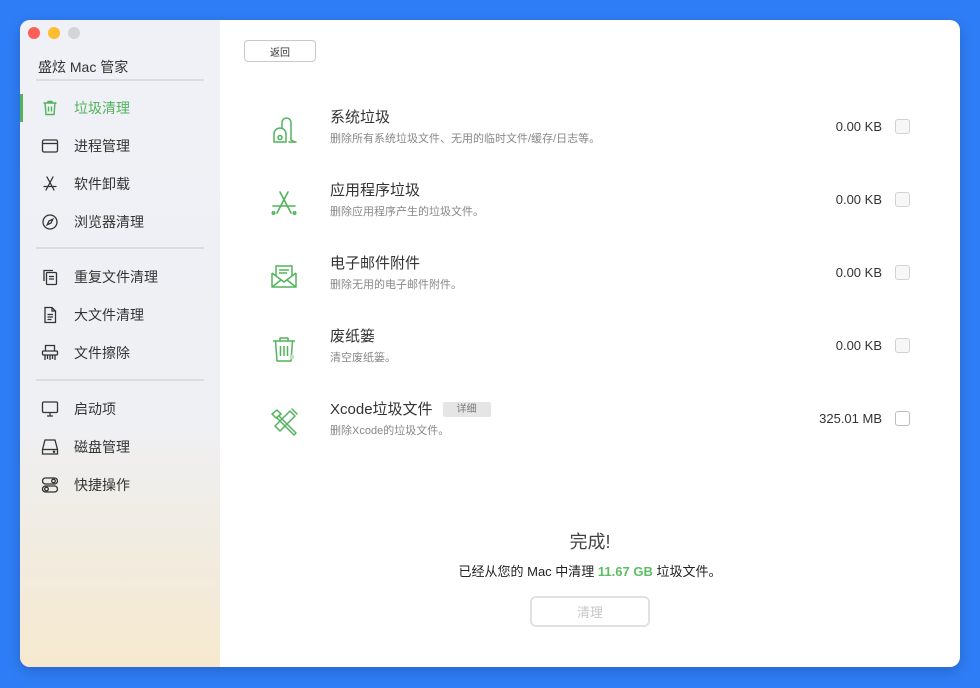 The height and width of the screenshot is (688, 980). I want to click on vacuum-icon, so click(284, 130).